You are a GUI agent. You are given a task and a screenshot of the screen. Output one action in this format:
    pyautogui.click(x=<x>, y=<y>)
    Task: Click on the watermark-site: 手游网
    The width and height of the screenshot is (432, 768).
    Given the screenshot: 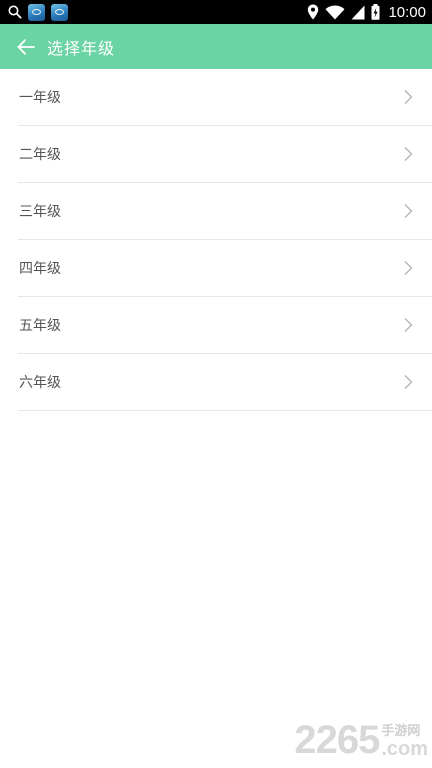 What is the action you would take?
    pyautogui.click(x=401, y=730)
    